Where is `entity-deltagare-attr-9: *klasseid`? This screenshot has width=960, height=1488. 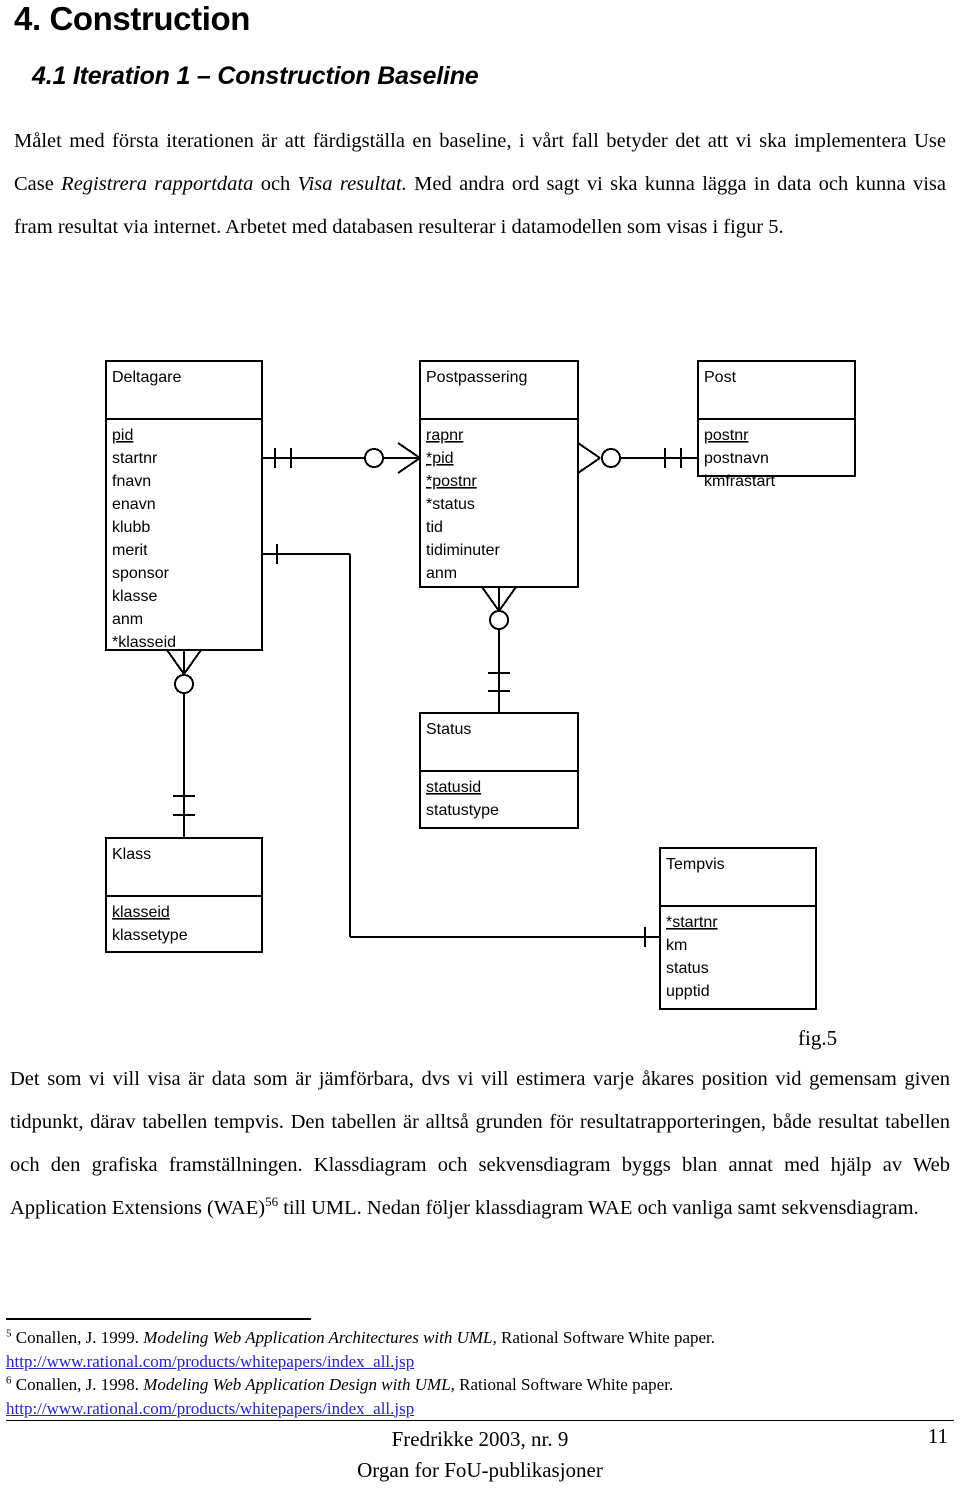
entity-deltagare-attr-9: *klasseid is located at coordinates (144, 642).